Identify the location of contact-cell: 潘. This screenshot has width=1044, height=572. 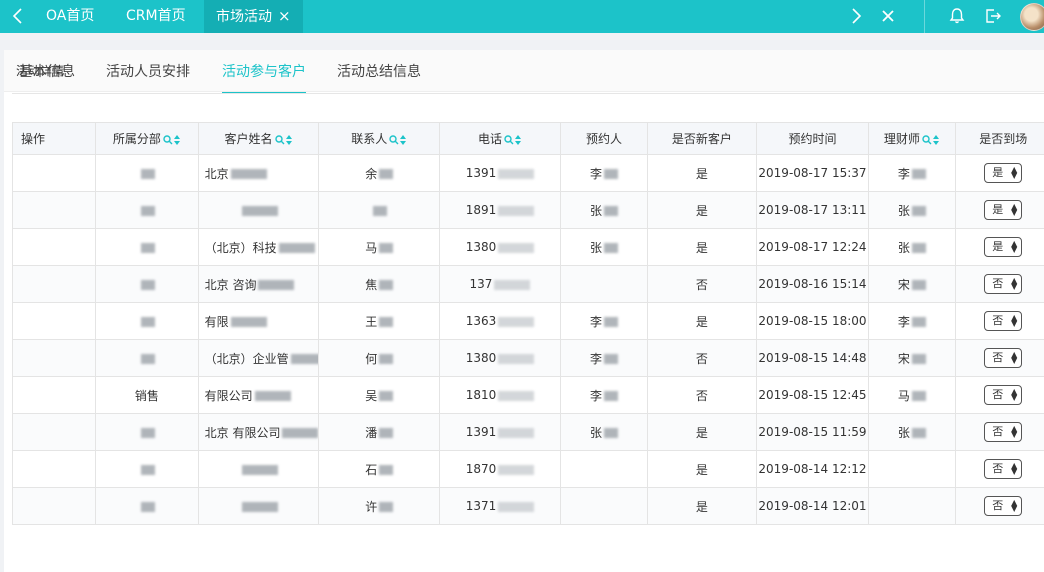
(379, 432).